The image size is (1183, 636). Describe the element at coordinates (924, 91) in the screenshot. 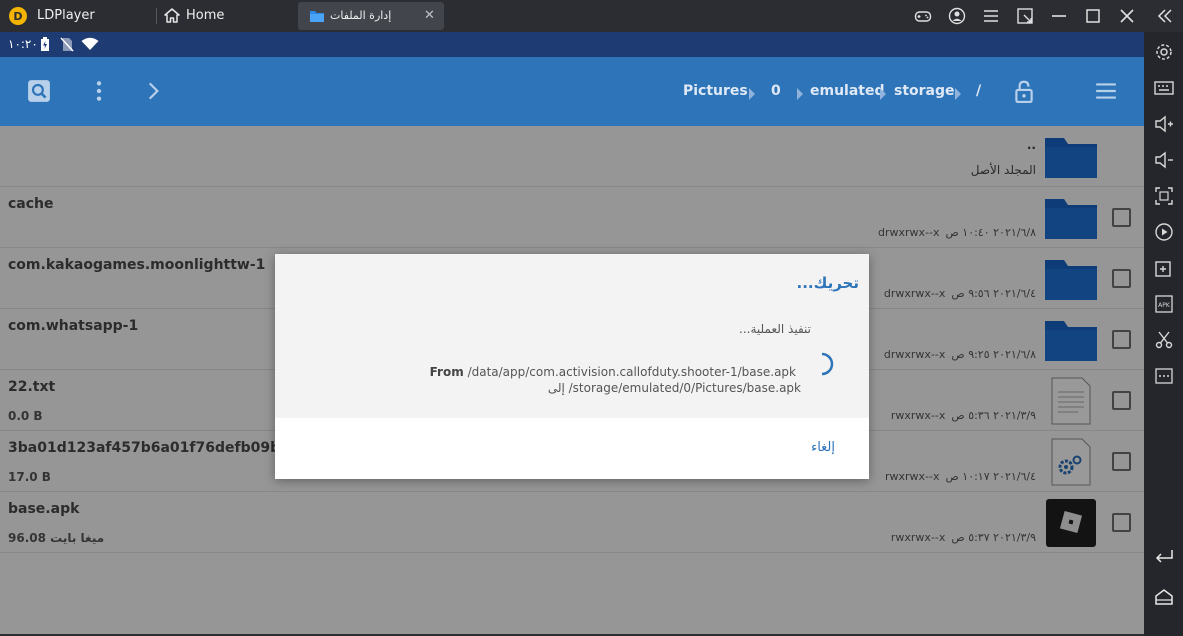

I see `breadcrumb-storage: storage` at that location.